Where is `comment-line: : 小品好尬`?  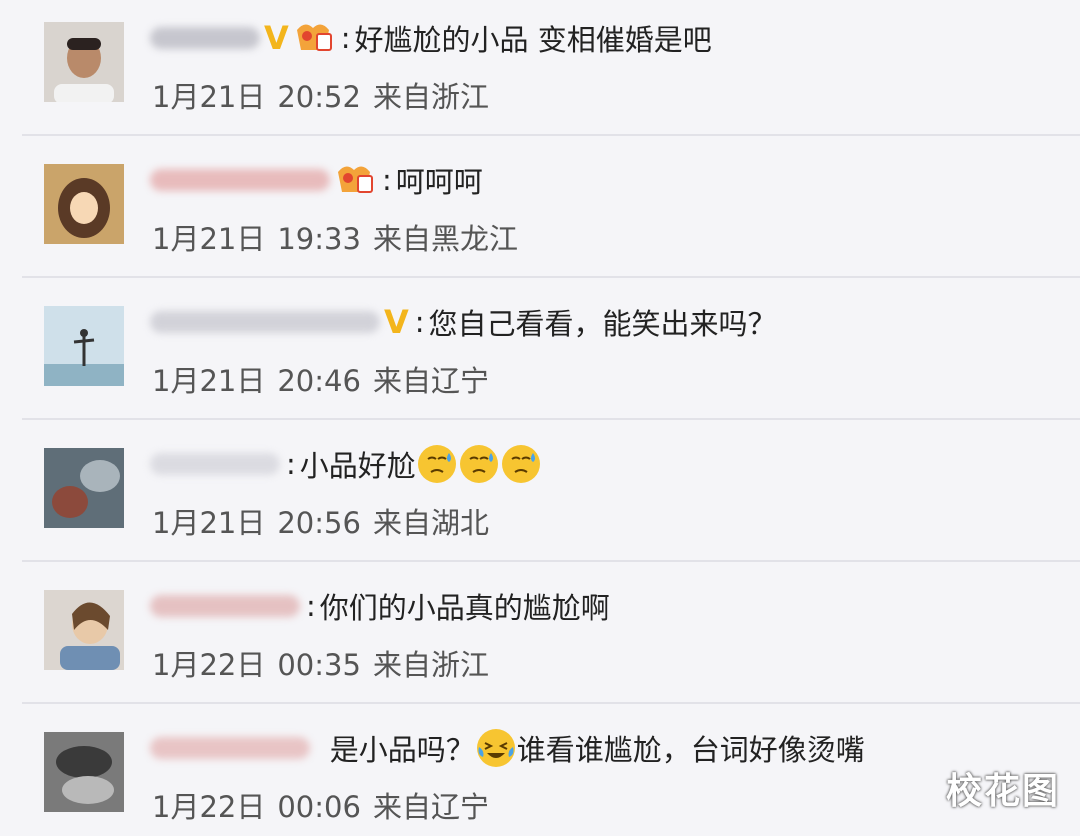
comment-line: : 小品好尬 is located at coordinates (346, 464).